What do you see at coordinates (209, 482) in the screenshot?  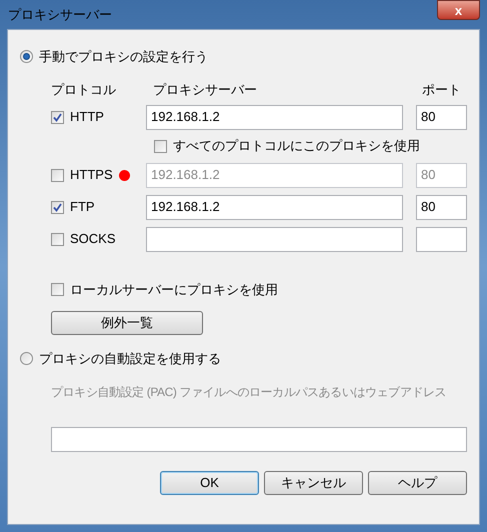 I see `dialog-button: OK` at bounding box center [209, 482].